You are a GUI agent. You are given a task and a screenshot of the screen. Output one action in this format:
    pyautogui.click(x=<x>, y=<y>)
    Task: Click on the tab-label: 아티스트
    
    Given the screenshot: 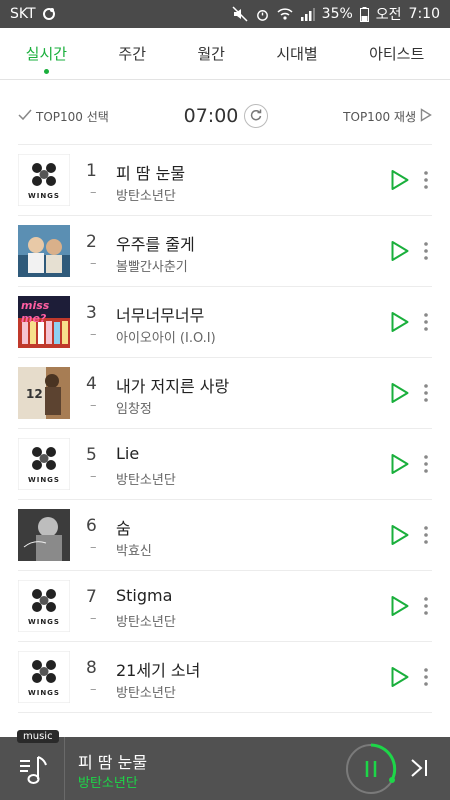 What is the action you would take?
    pyautogui.click(x=397, y=54)
    